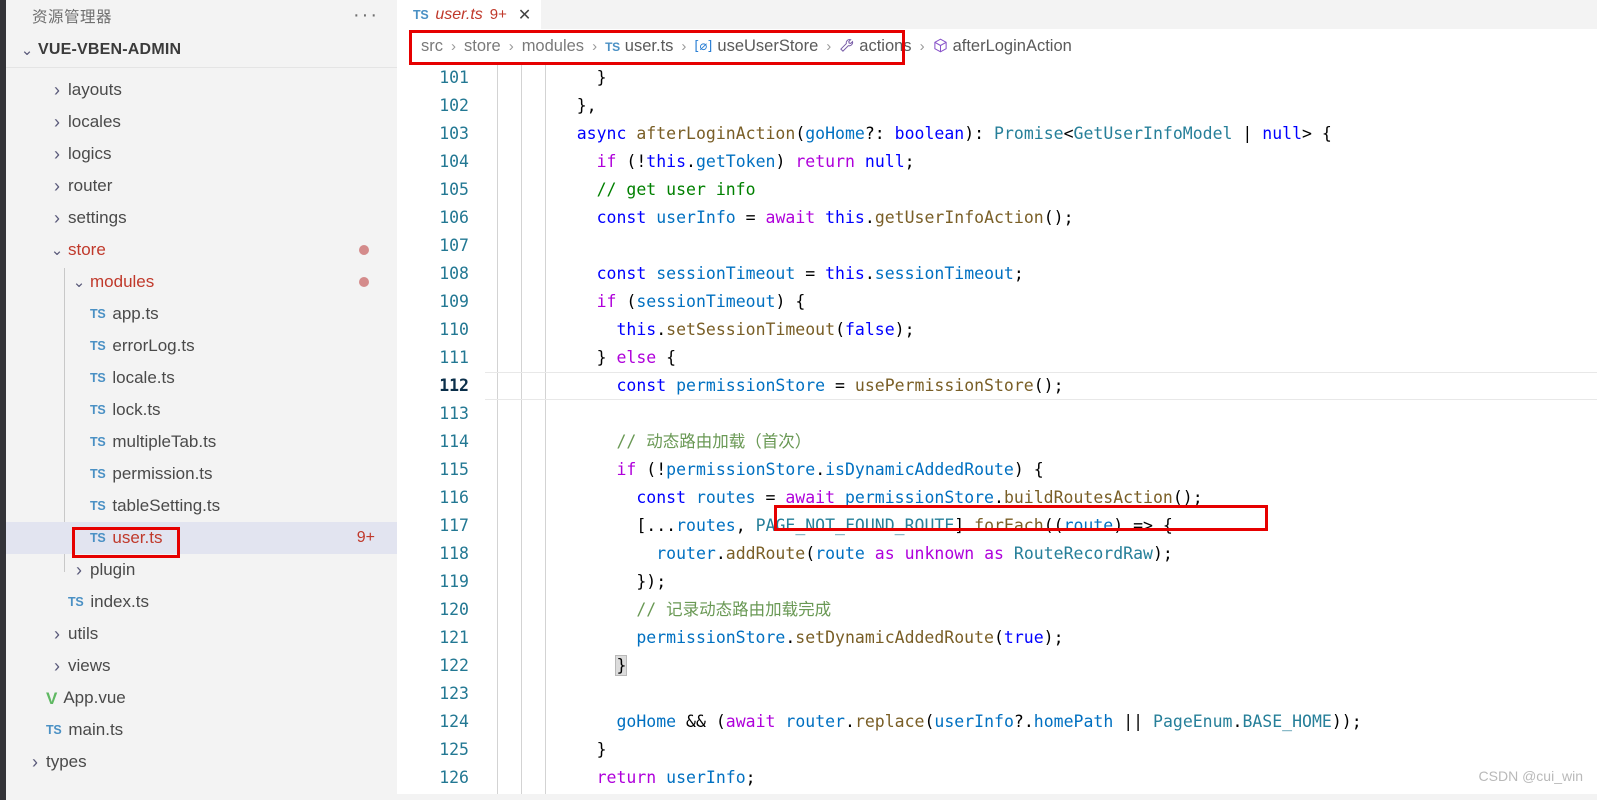 The image size is (1597, 800). Describe the element at coordinates (454, 105) in the screenshot. I see `line-number: 102` at that location.